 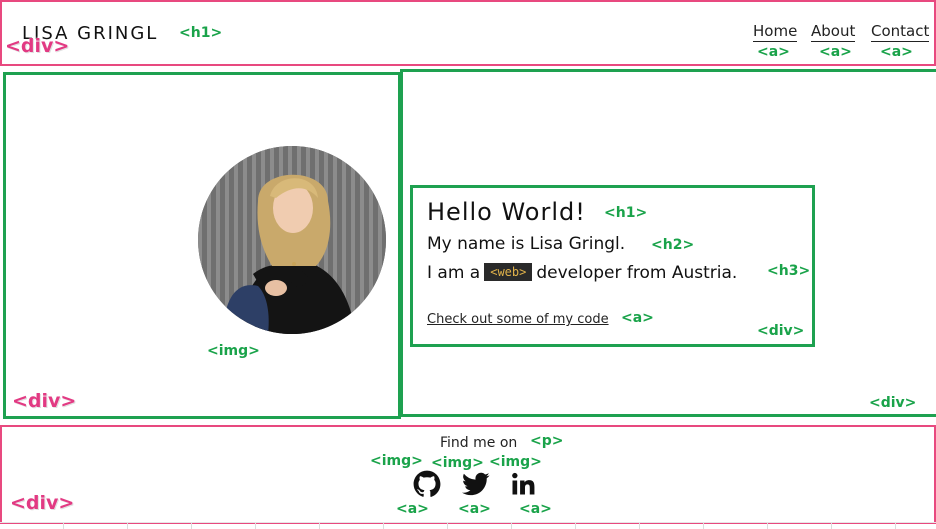 I want to click on linkedin-link, so click(x=523, y=484).